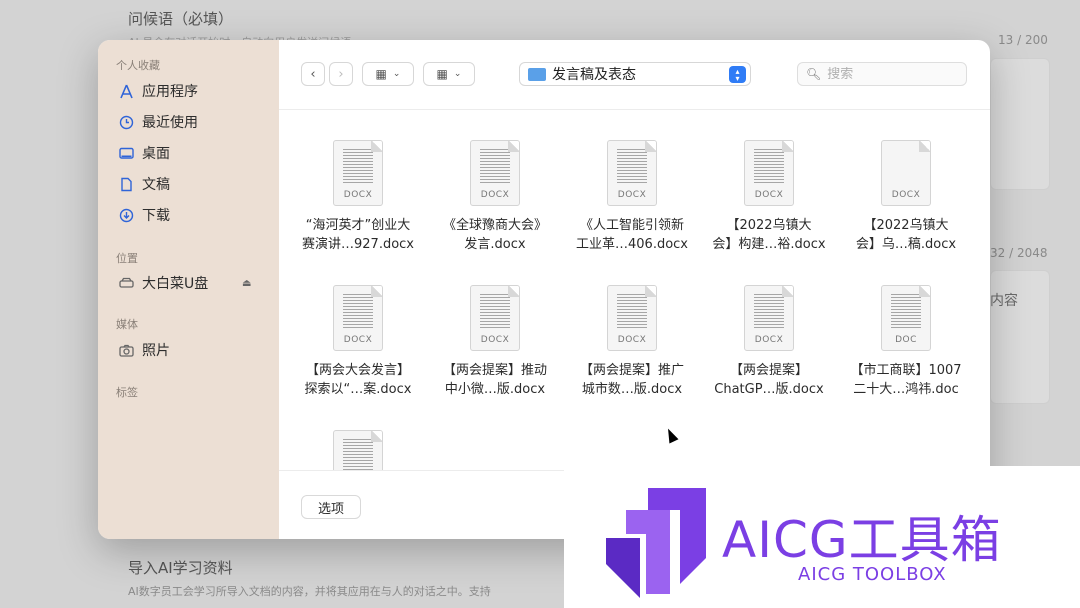 This screenshot has height=608, width=1080. Describe the element at coordinates (1023, 40) in the screenshot. I see `greeting-char-count: 13 / 200` at that location.